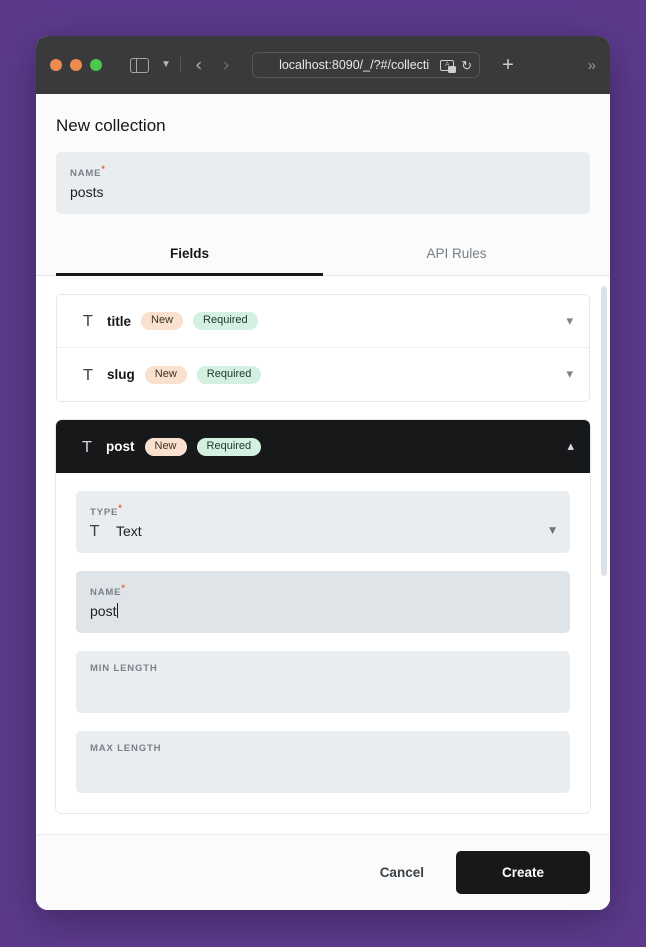 The height and width of the screenshot is (947, 646). Describe the element at coordinates (466, 65) in the screenshot. I see `reload-icon: ↻` at that location.